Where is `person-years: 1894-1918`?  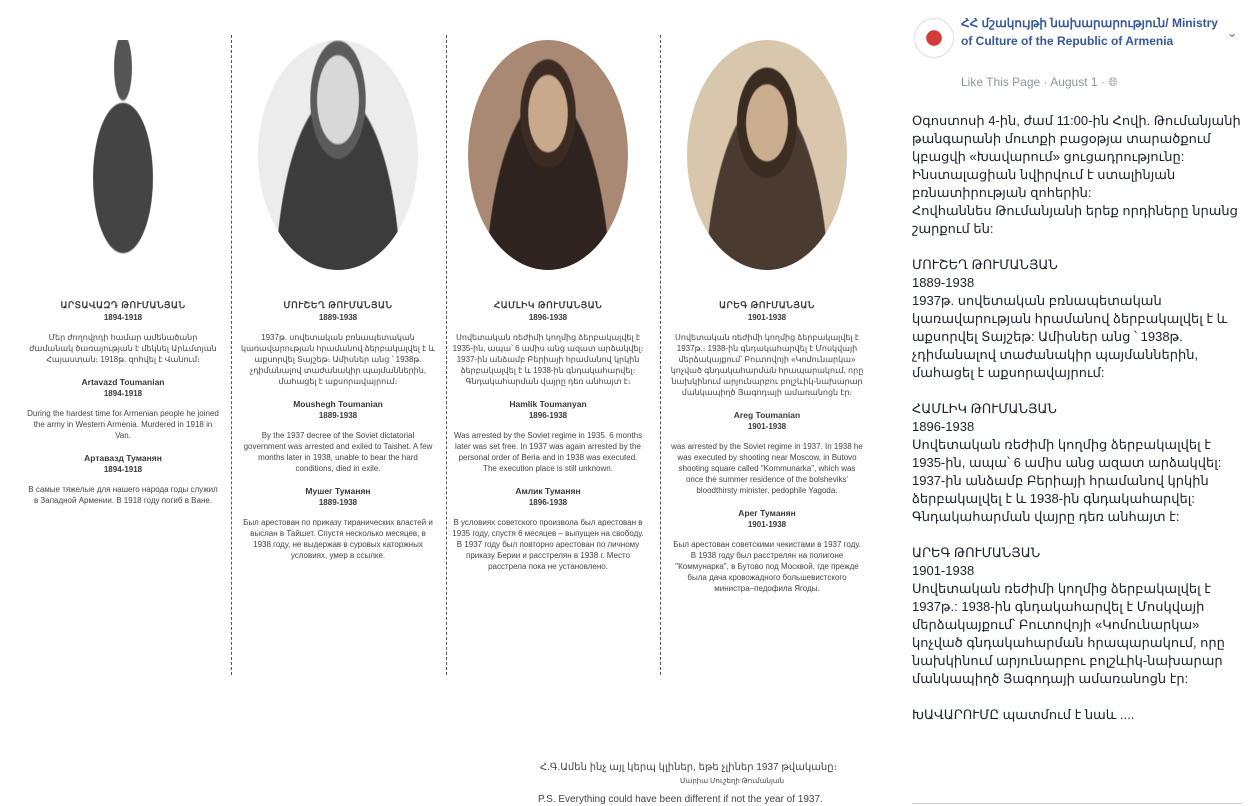 person-years: 1894-1918 is located at coordinates (123, 317).